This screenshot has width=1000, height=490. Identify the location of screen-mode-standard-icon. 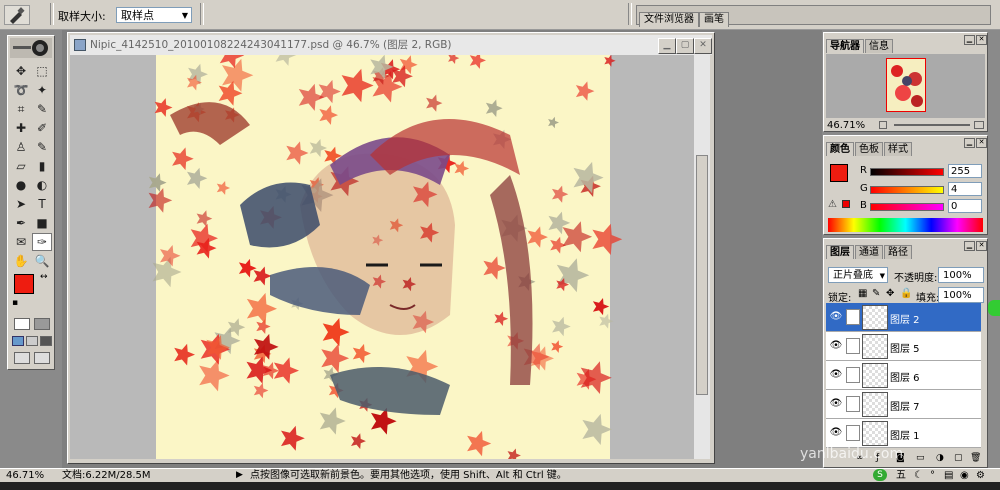
(18, 341).